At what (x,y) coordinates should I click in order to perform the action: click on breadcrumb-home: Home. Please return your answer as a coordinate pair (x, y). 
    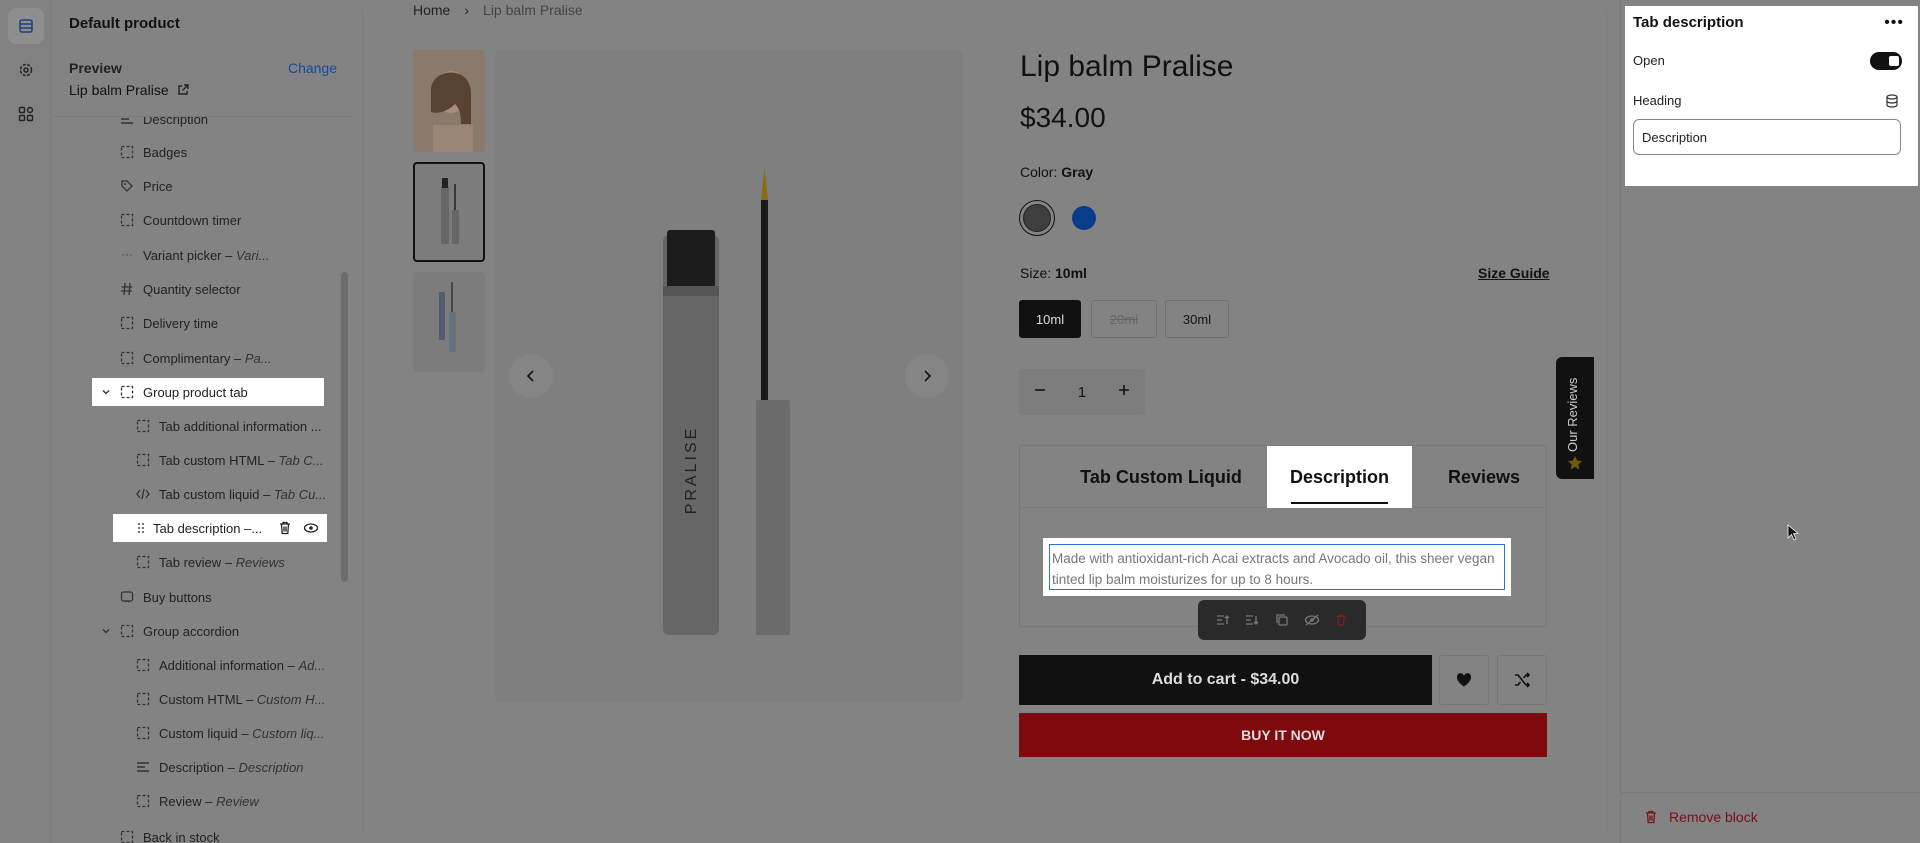
    Looking at the image, I should click on (431, 10).